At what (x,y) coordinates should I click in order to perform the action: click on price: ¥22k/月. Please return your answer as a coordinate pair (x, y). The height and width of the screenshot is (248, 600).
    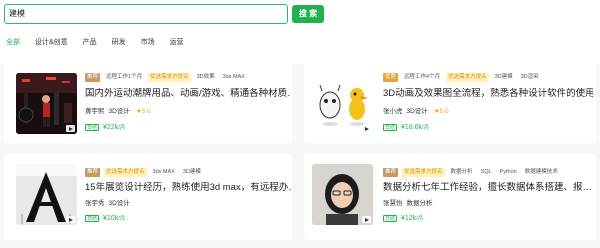
    Looking at the image, I should click on (114, 127).